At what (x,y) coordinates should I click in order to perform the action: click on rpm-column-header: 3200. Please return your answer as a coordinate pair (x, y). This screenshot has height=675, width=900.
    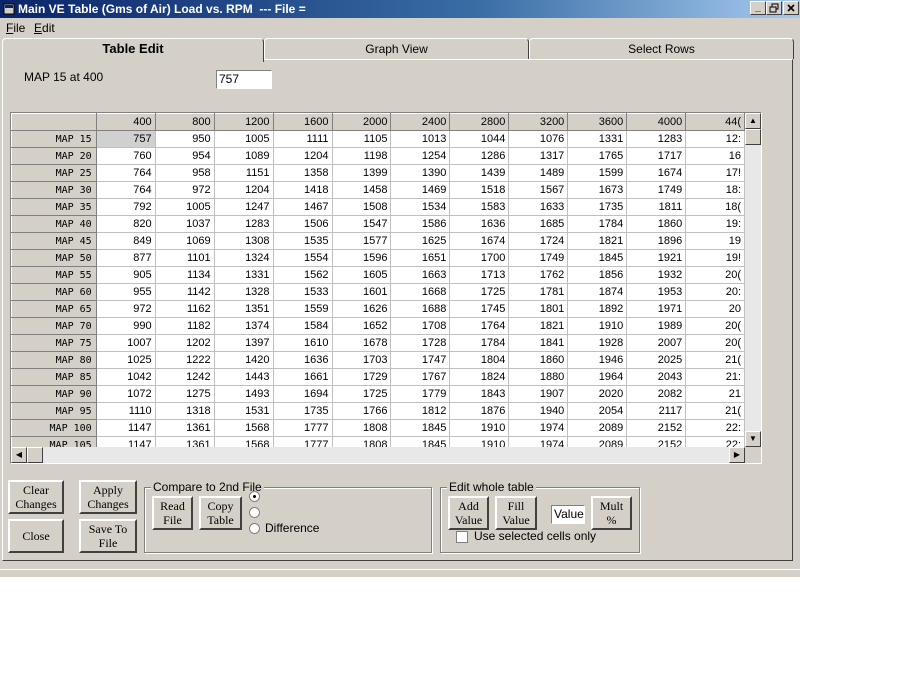
    Looking at the image, I should click on (538, 122).